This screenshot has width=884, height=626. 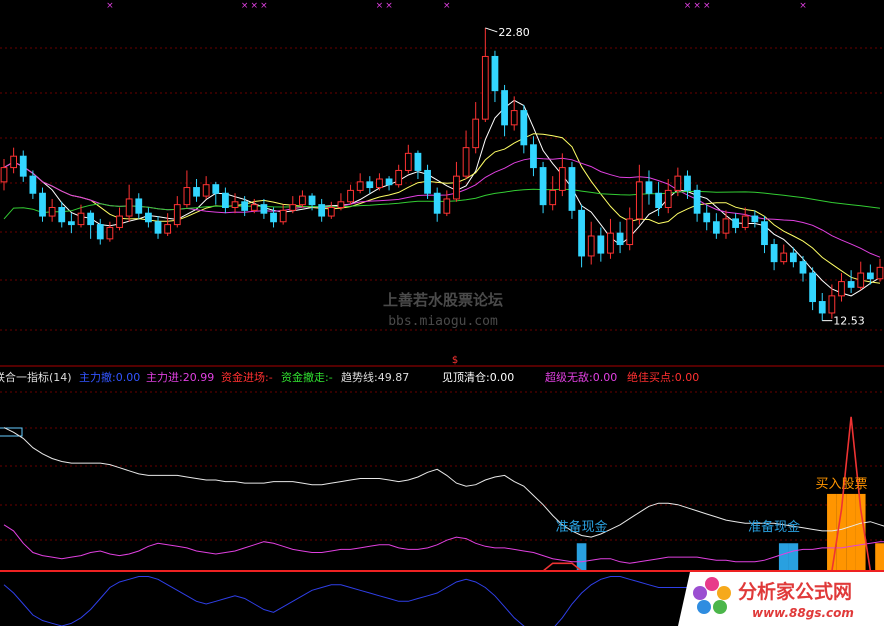 What do you see at coordinates (109, 377) in the screenshot?
I see `indicator-item: 主力撤:0.00` at bounding box center [109, 377].